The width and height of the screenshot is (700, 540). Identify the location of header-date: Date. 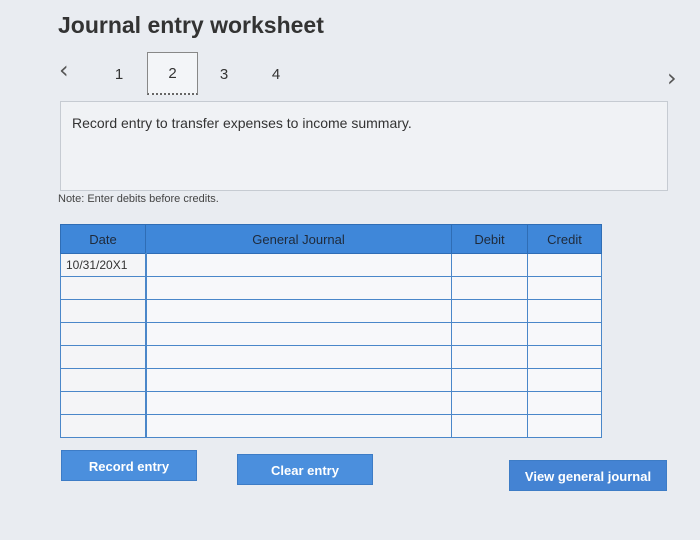
(103, 239).